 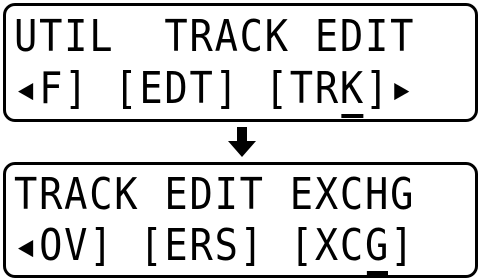 I want to click on lcd-line-2-pre: ◂F] [EDT] [TR, so click(x=177, y=88).